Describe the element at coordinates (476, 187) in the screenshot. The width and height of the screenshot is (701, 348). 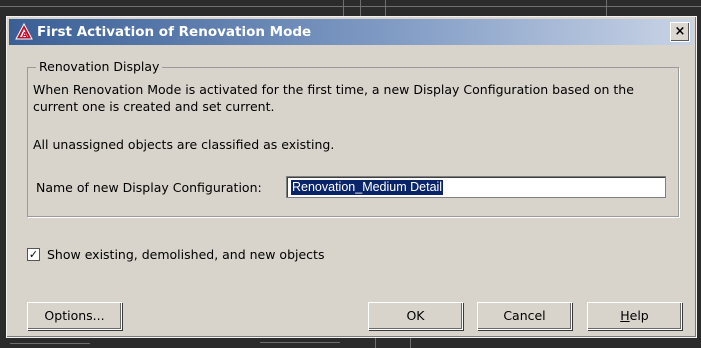
I see `config-name-input: Renovation_Medium Detail` at that location.